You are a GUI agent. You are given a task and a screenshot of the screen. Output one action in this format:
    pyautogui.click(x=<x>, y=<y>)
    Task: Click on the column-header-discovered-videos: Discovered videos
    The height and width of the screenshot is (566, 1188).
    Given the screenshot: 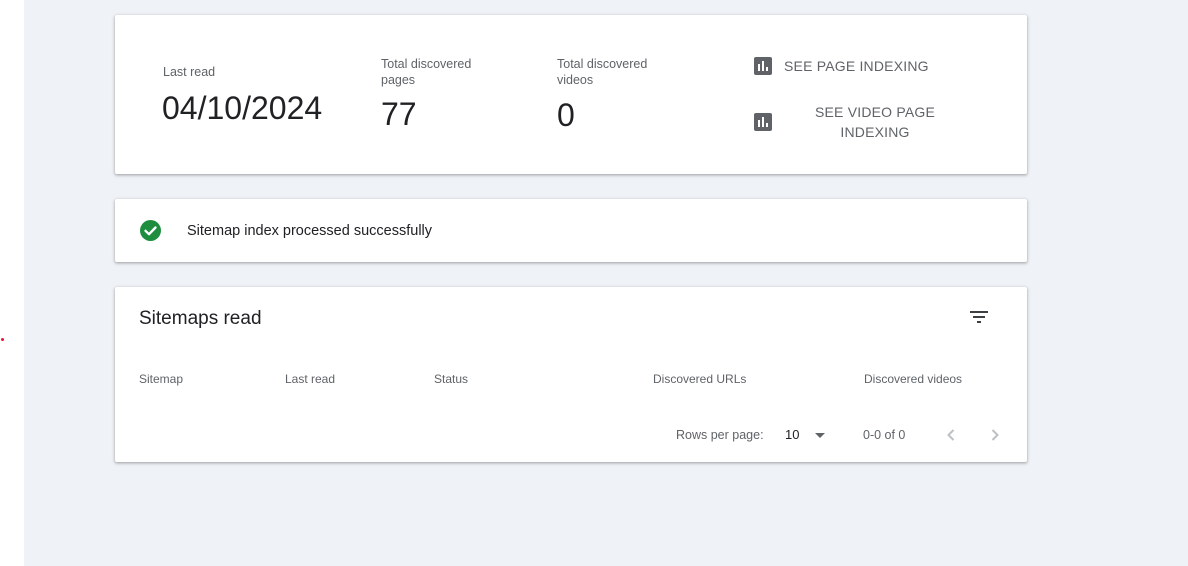 What is the action you would take?
    pyautogui.click(x=913, y=379)
    